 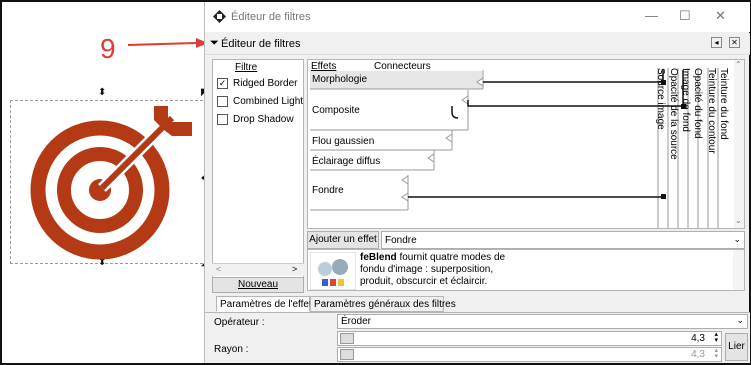 What do you see at coordinates (401, 240) in the screenshot?
I see `effect-type-value: Fondre` at bounding box center [401, 240].